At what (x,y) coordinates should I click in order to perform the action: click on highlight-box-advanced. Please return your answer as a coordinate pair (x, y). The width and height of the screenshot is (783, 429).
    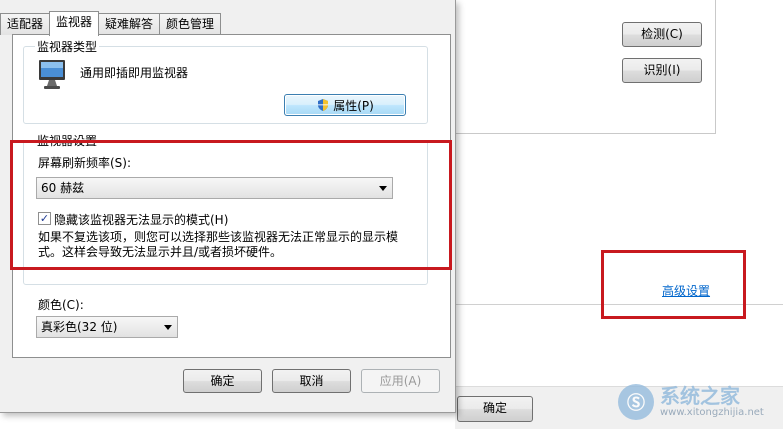
    Looking at the image, I should click on (673, 284).